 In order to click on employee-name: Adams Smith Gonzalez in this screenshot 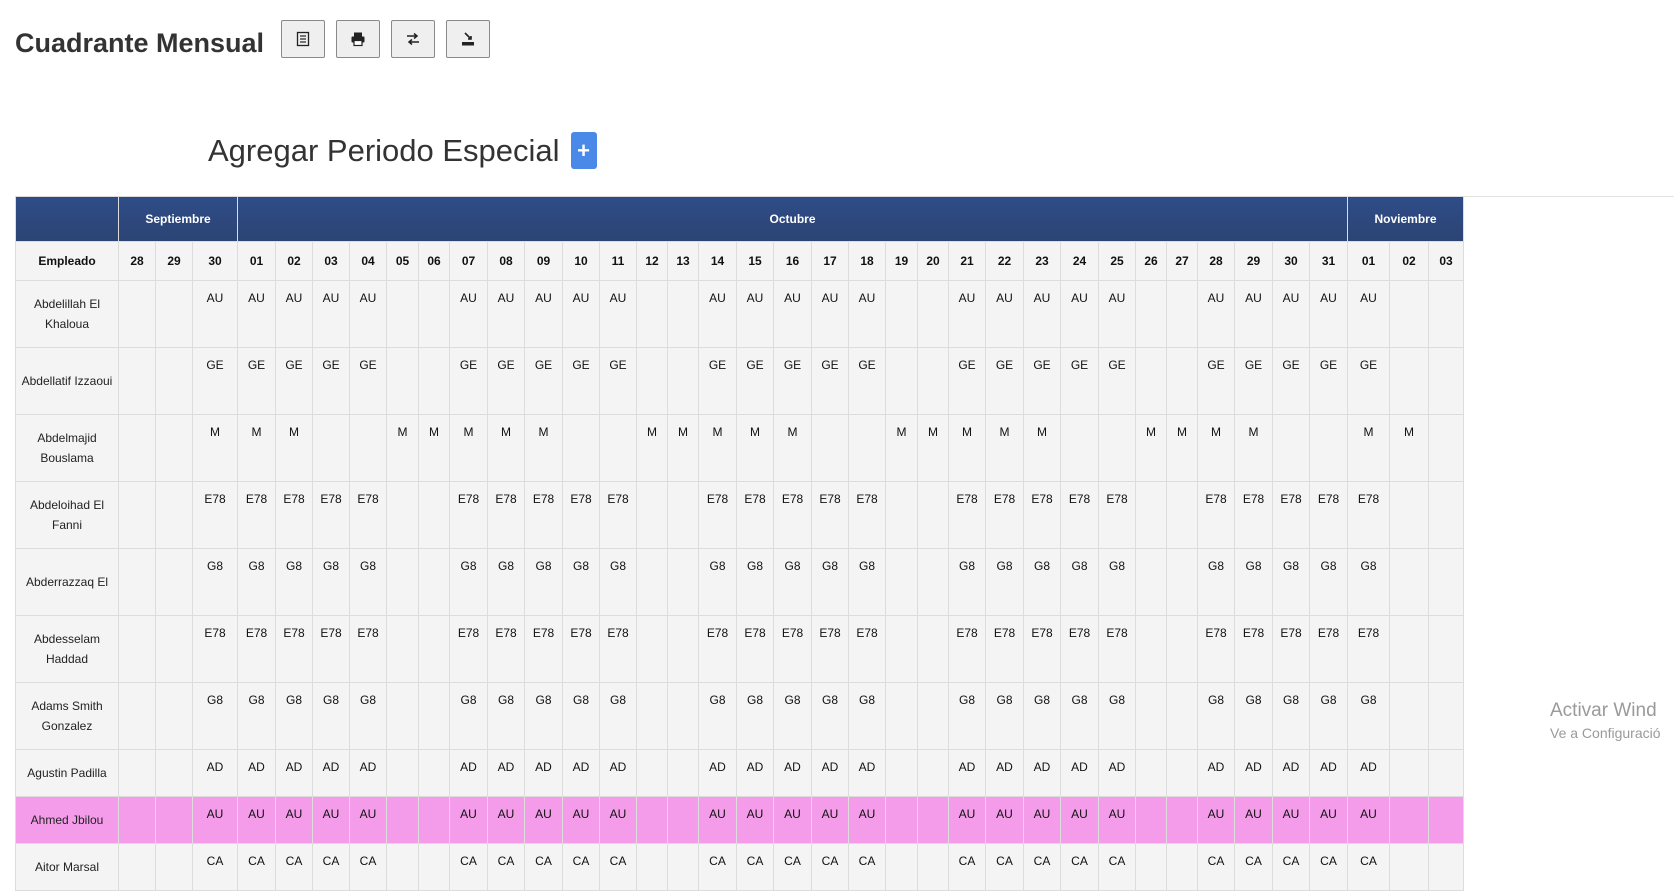, I will do `click(67, 716)`.